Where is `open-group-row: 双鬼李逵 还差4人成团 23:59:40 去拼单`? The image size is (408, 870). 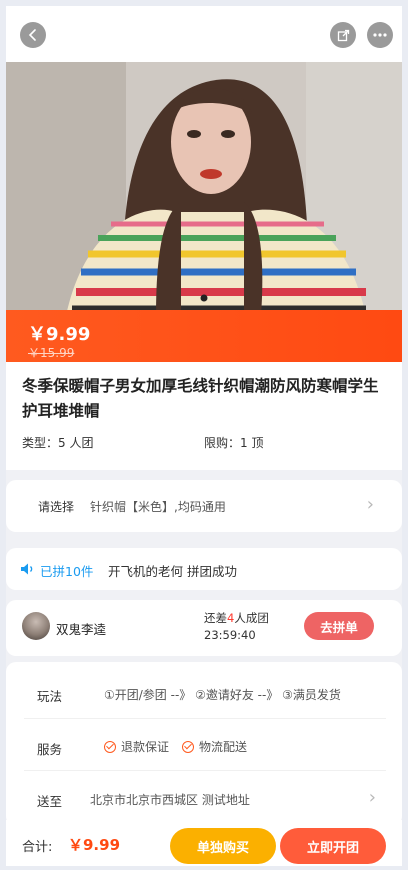
open-group-row: 双鬼李逵 还差4人成团 23:59:40 去拼单 is located at coordinates (204, 628).